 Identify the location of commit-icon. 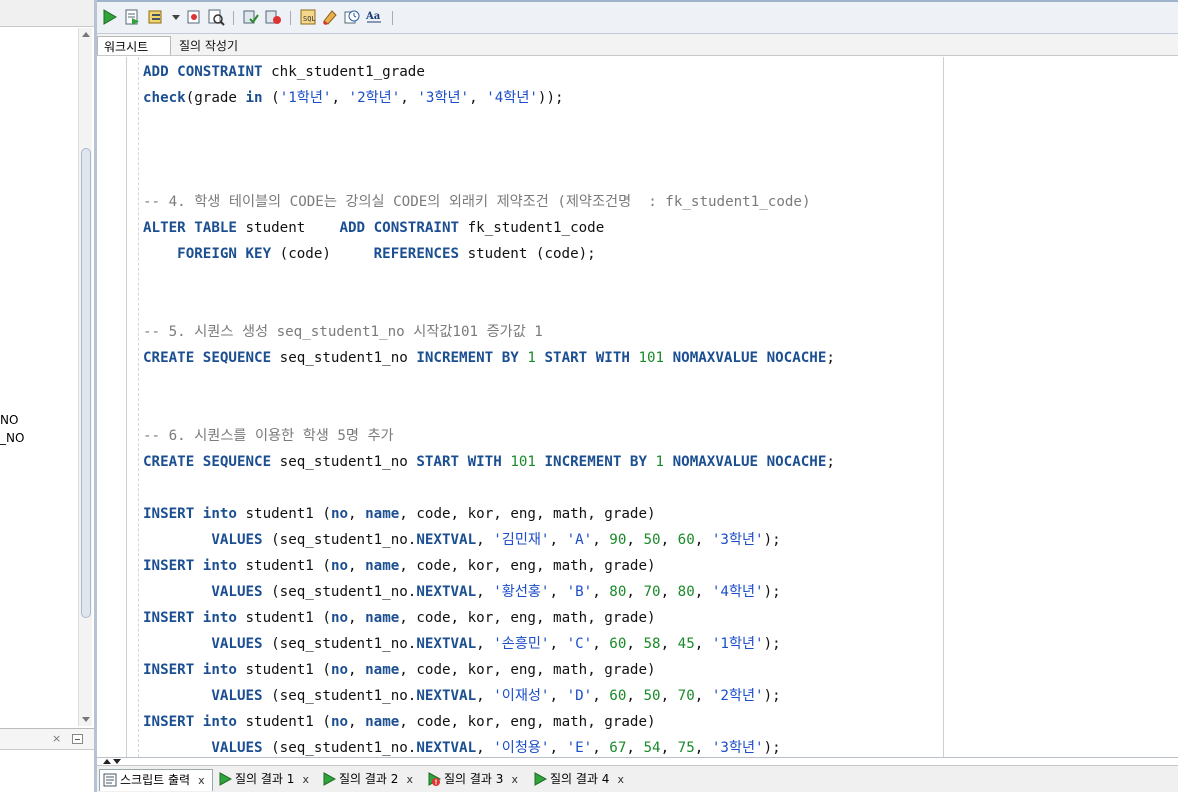
(251, 17).